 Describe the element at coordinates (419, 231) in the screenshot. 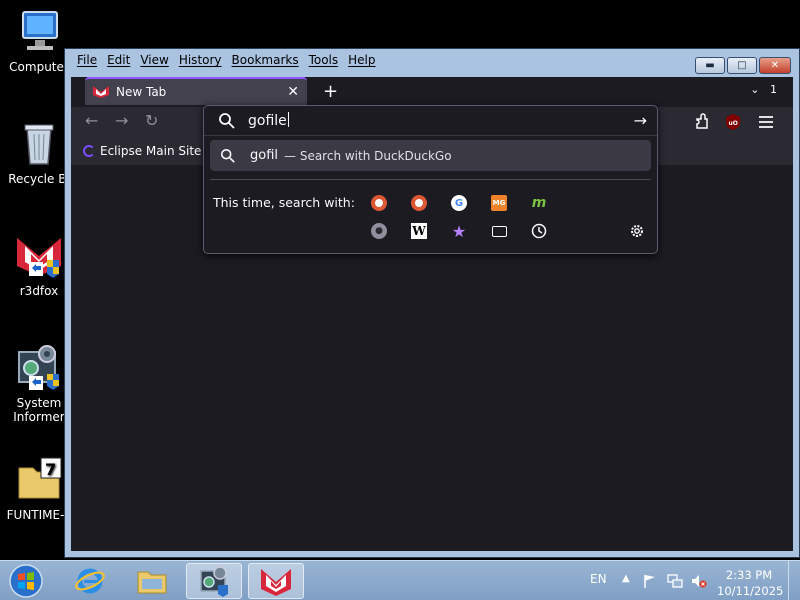

I see `wikipedia-icon: W` at that location.